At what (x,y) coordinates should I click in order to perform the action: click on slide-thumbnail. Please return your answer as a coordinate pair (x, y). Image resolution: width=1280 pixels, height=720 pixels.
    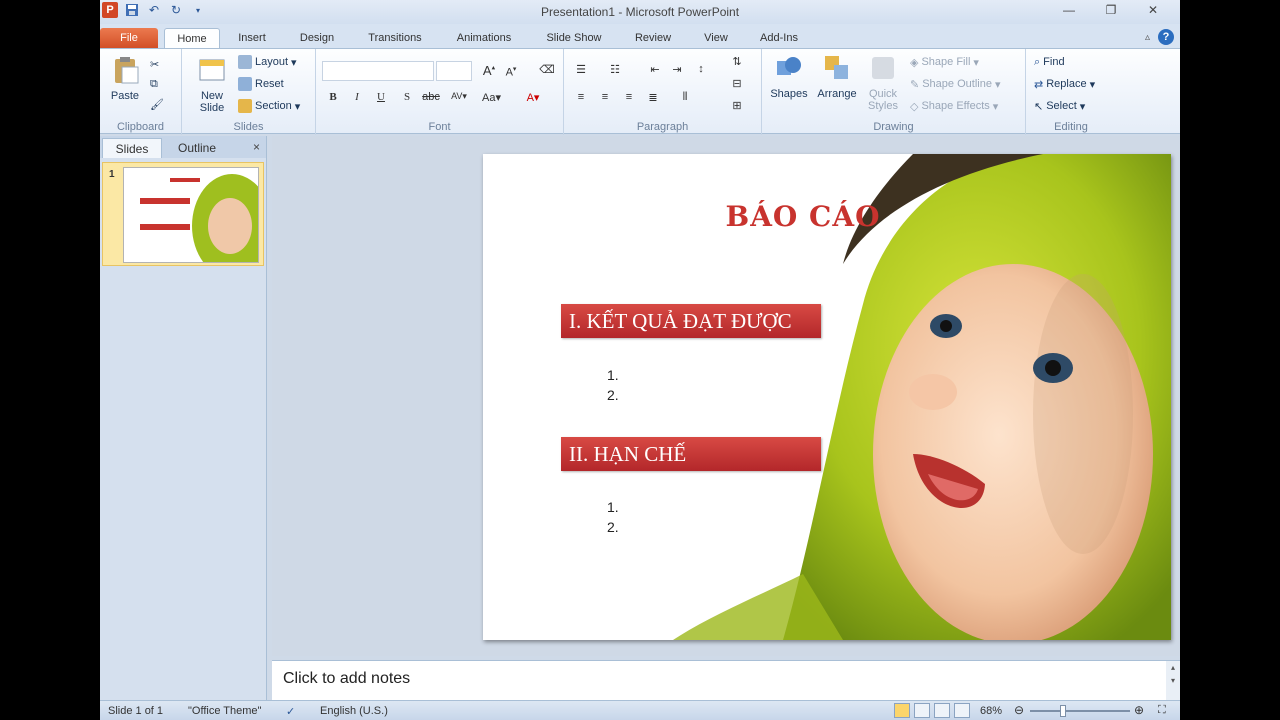
    Looking at the image, I should click on (191, 215).